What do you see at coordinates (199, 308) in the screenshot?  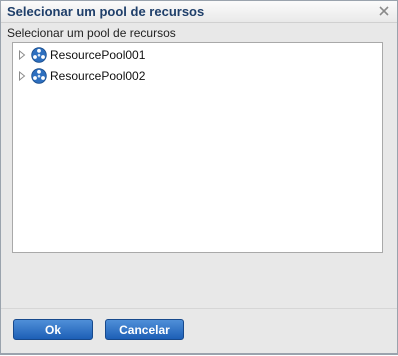 I see `footer-divider` at bounding box center [199, 308].